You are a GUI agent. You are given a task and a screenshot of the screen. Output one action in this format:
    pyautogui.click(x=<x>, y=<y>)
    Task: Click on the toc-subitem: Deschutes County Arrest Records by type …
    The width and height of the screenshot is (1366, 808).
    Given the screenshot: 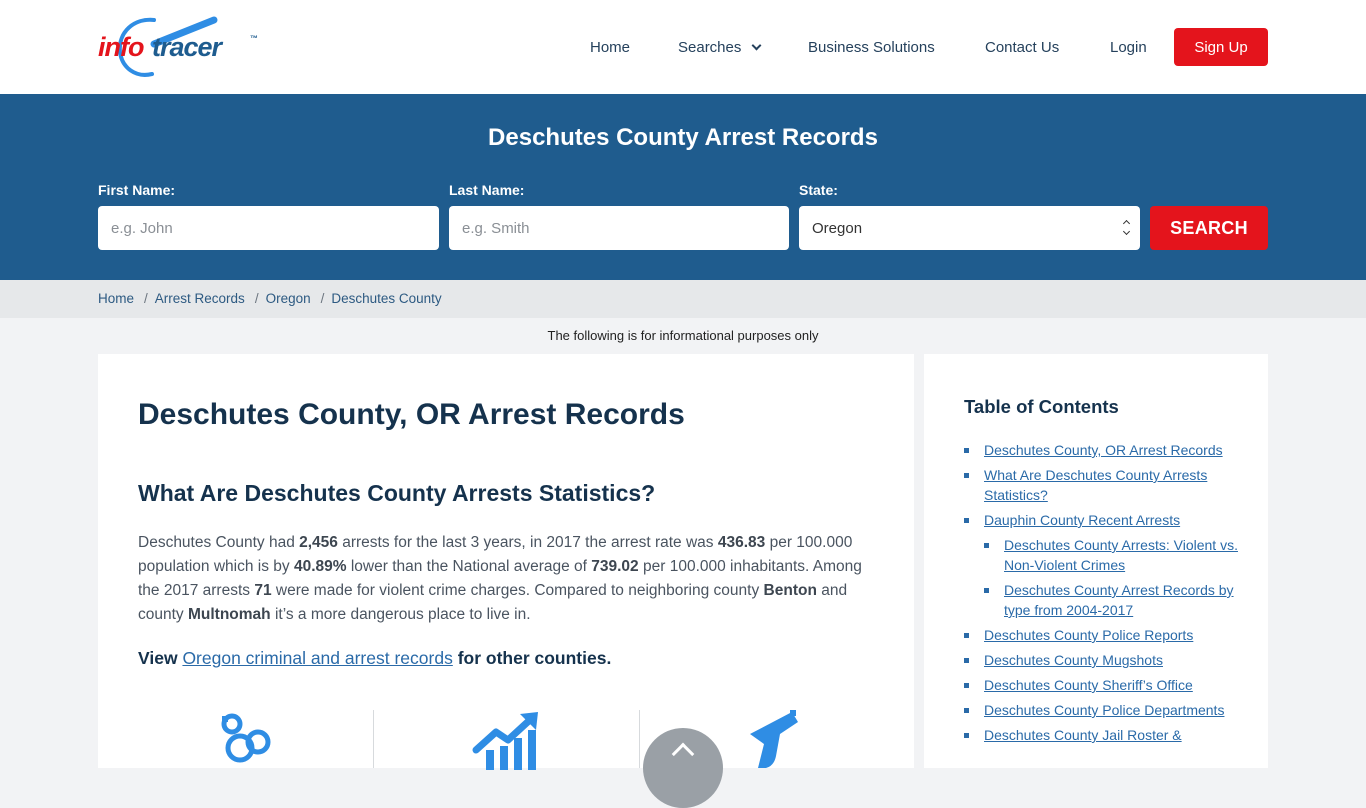 What is the action you would take?
    pyautogui.click(x=1114, y=600)
    